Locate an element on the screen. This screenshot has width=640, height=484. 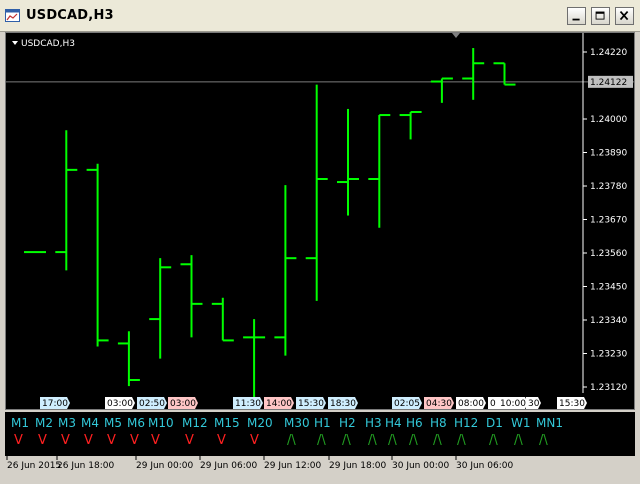
timeframe-label: M30 is located at coordinates (297, 423).